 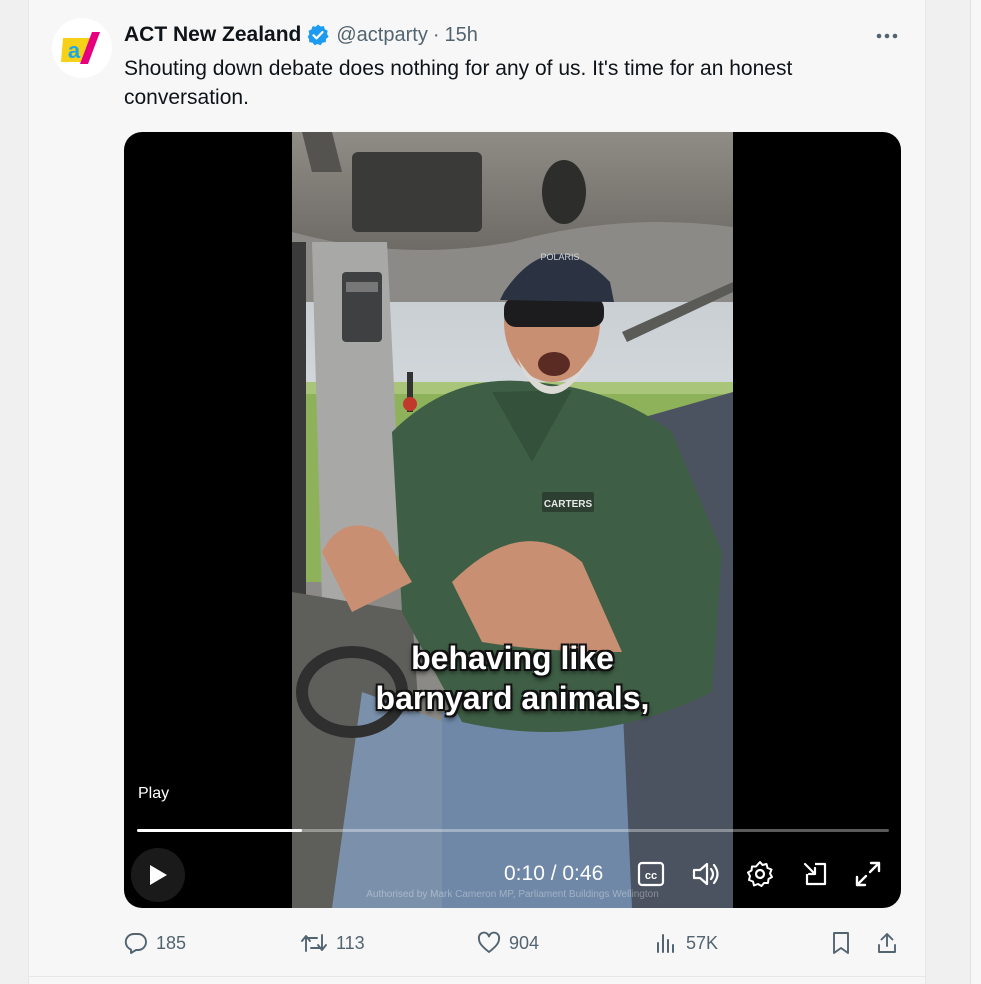 What do you see at coordinates (512, 658) in the screenshot?
I see `video-caption-line-1: behaving like` at bounding box center [512, 658].